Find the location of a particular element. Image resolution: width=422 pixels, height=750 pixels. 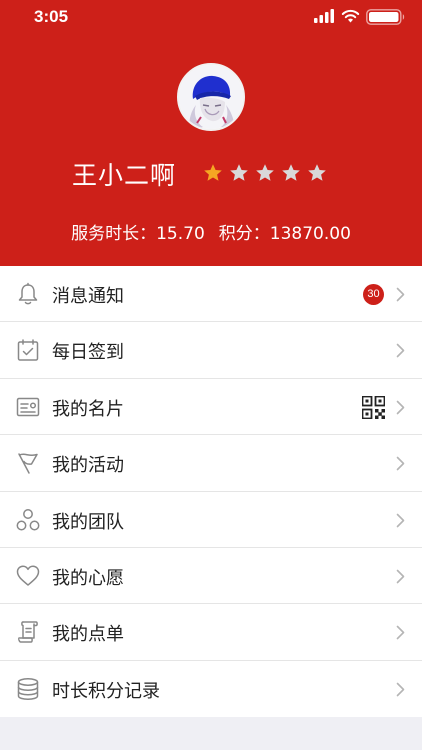

signal-icon is located at coordinates (324, 16).